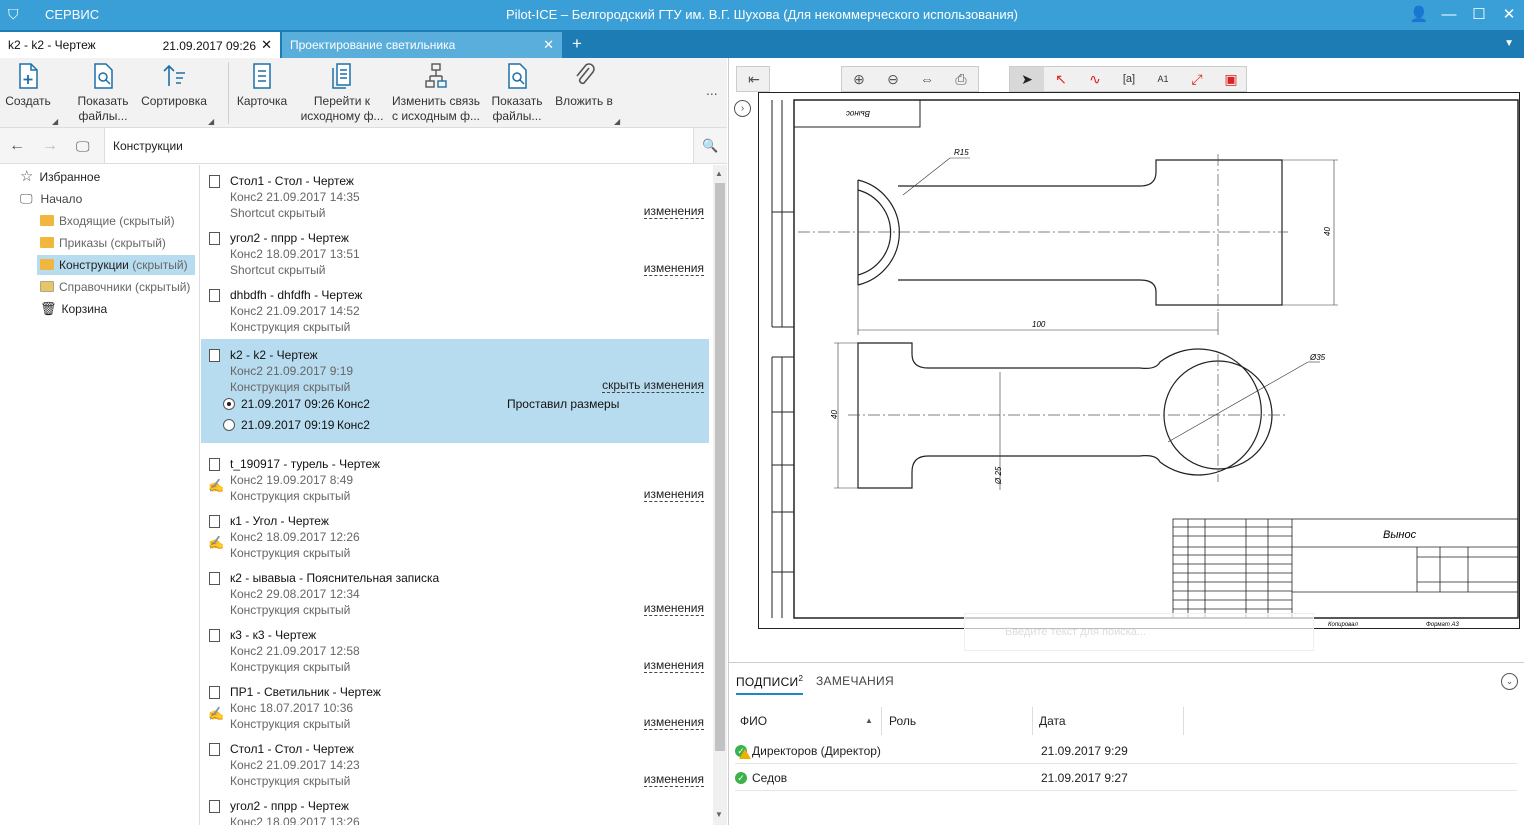  I want to click on measure-tool-icon: ⤢, so click(1197, 79).